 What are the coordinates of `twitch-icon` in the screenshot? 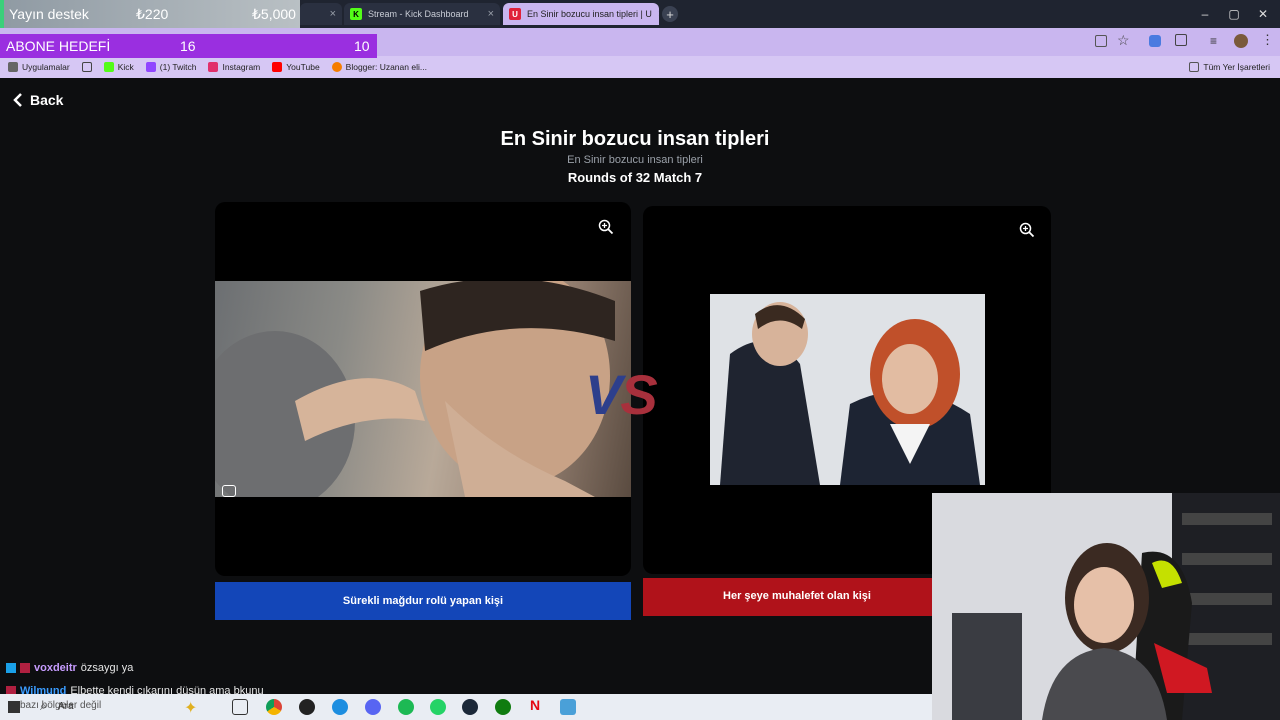 It's located at (150, 67).